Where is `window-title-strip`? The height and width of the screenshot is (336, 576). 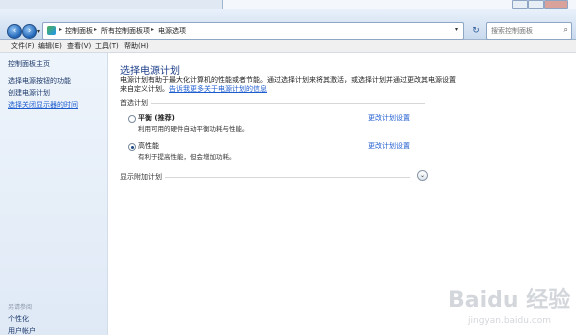 window-title-strip is located at coordinates (288, 4).